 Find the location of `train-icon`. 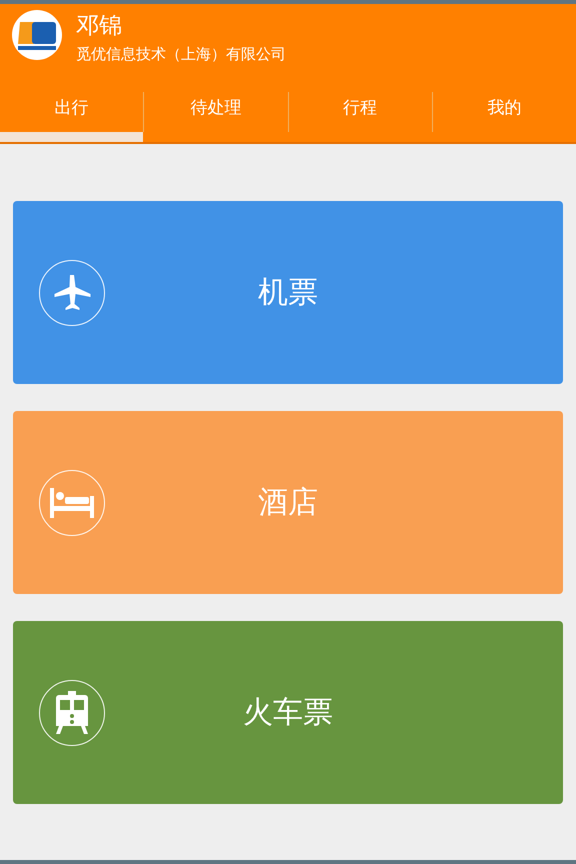

train-icon is located at coordinates (72, 712).